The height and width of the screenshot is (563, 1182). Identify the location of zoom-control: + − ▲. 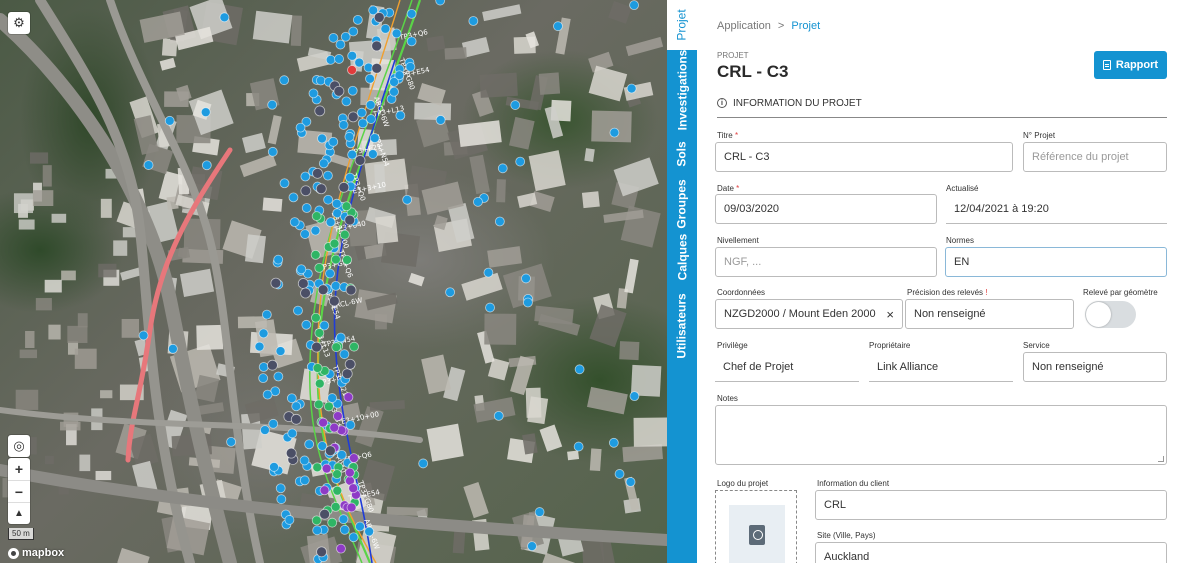
(19, 491).